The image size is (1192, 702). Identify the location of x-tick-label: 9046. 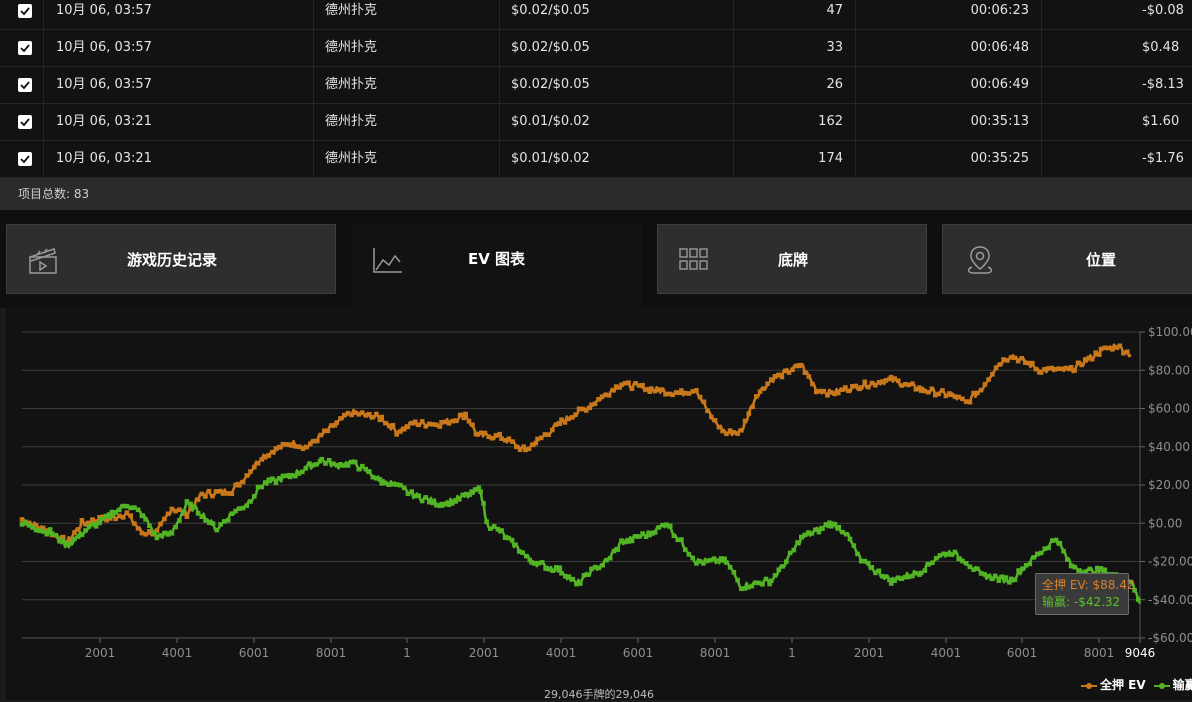
(1140, 653).